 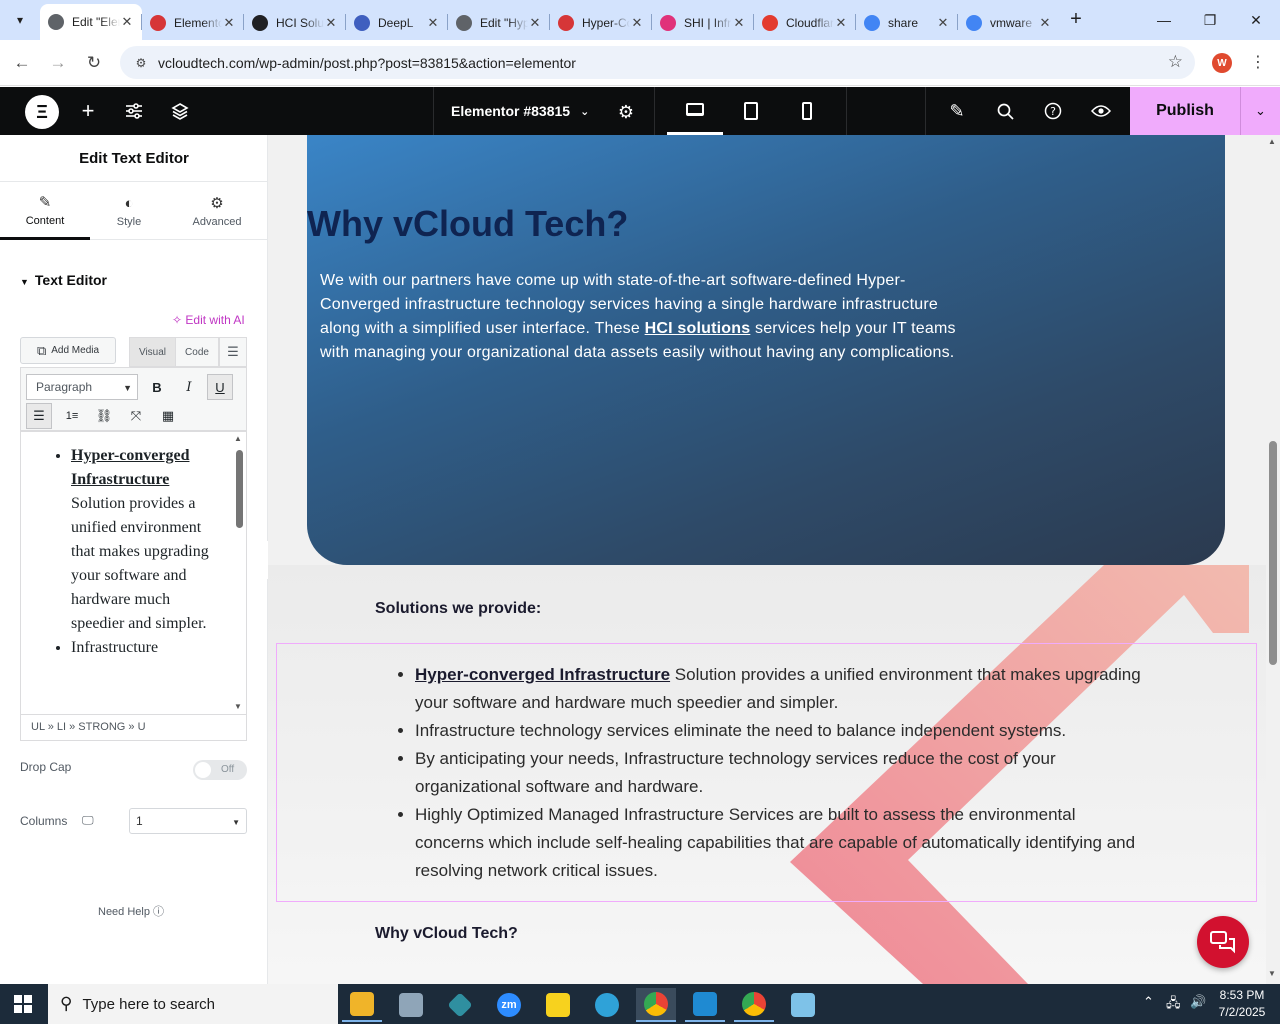 What do you see at coordinates (1222, 63) in the screenshot?
I see `profile-avatar: W` at bounding box center [1222, 63].